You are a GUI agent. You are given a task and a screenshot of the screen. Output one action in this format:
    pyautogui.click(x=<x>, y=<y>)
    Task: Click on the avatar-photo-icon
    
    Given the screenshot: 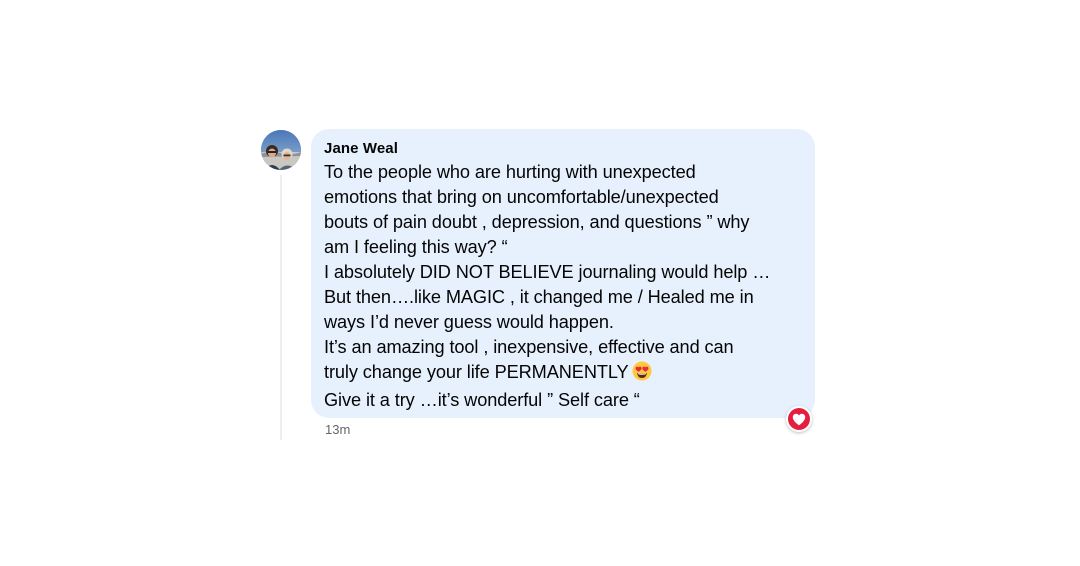 What is the action you would take?
    pyautogui.click(x=281, y=150)
    